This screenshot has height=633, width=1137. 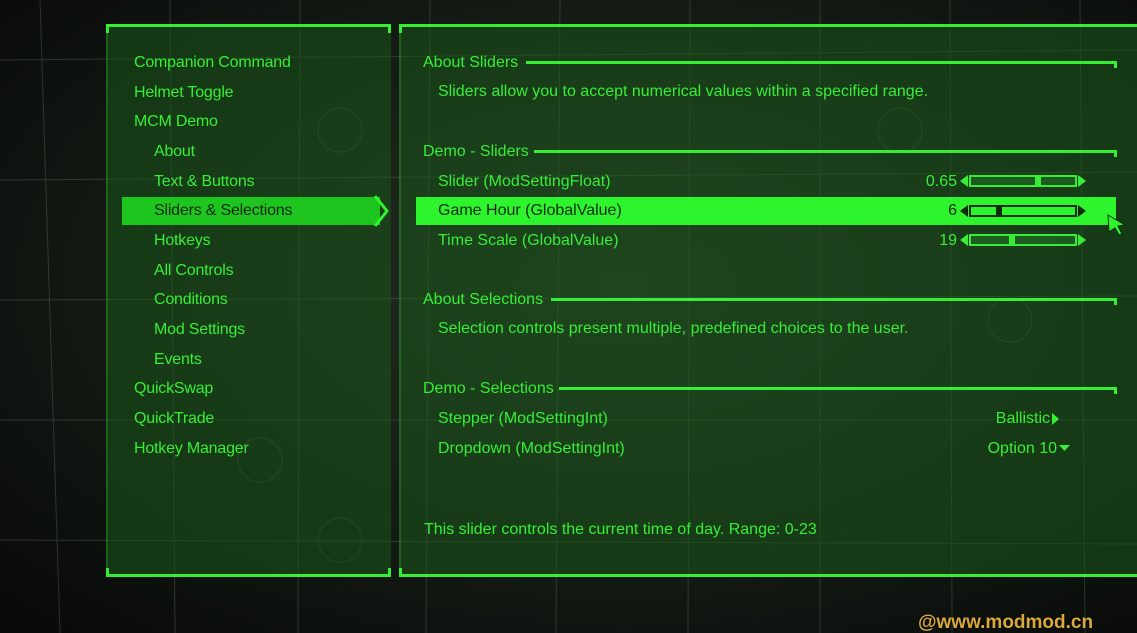 What do you see at coordinates (952, 210) in the screenshot?
I see `game-hour-row-value: 6` at bounding box center [952, 210].